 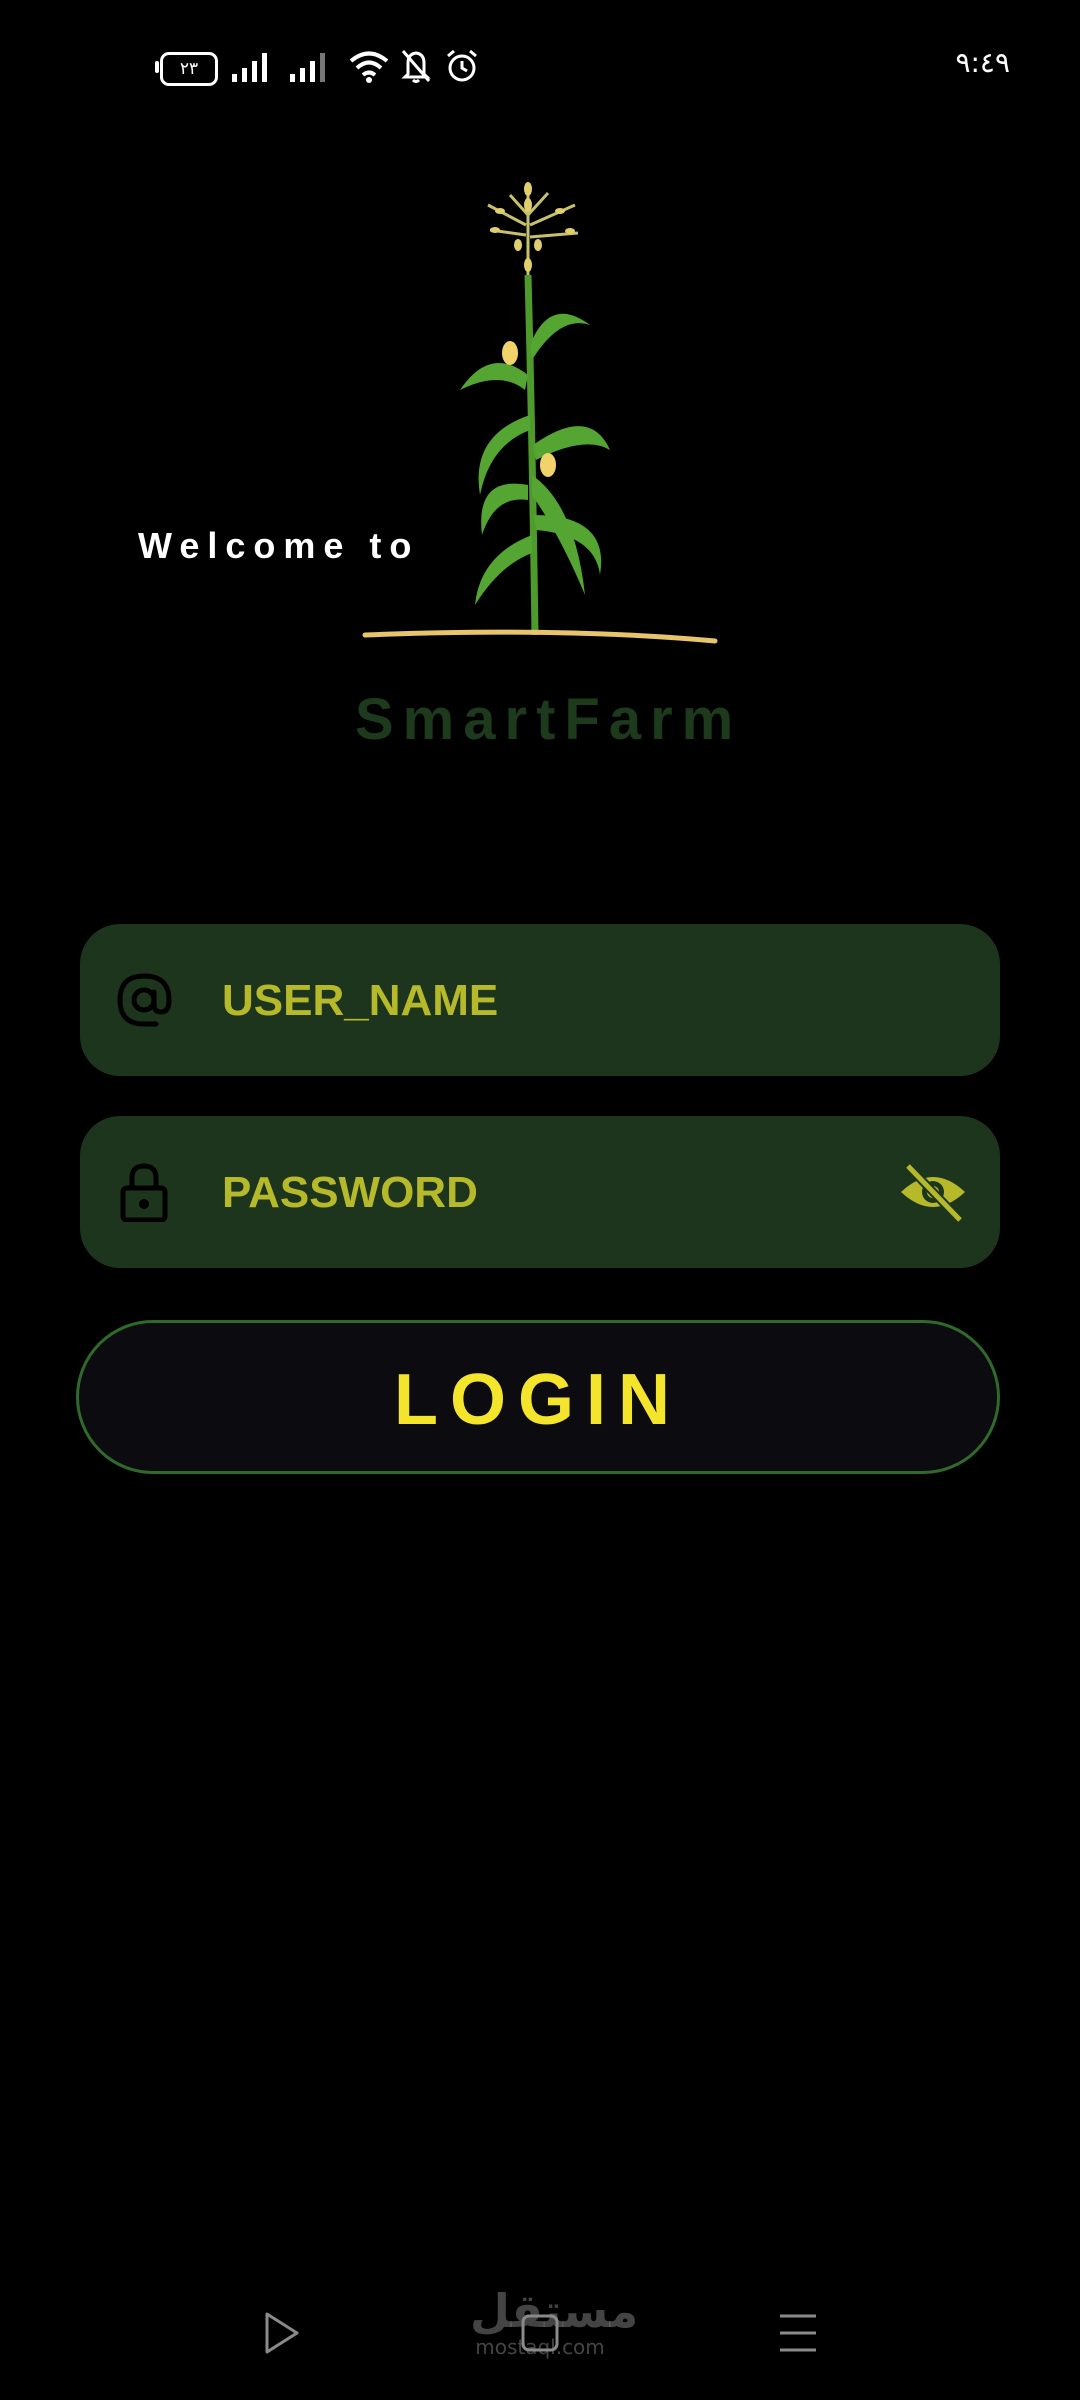 I want to click on password-field, so click(x=540, y=1193).